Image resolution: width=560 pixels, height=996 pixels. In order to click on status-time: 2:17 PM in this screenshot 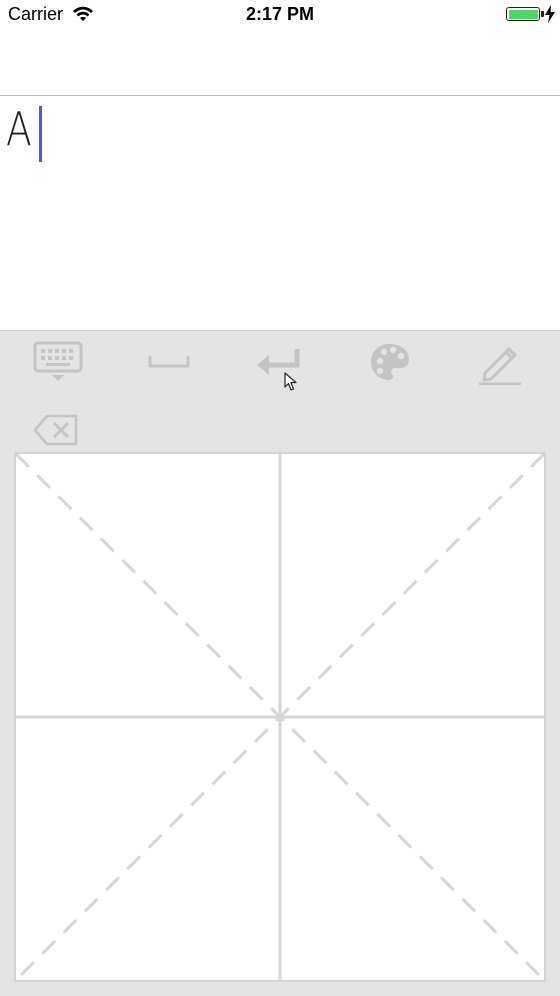, I will do `click(280, 14)`.